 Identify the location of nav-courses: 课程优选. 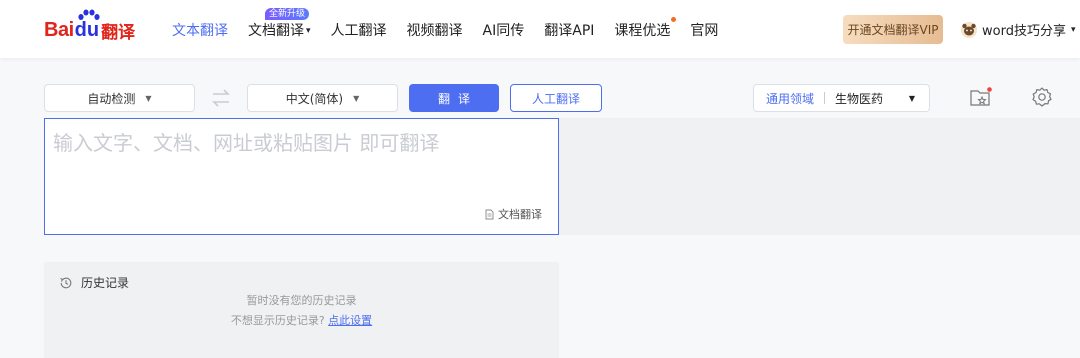
(645, 28).